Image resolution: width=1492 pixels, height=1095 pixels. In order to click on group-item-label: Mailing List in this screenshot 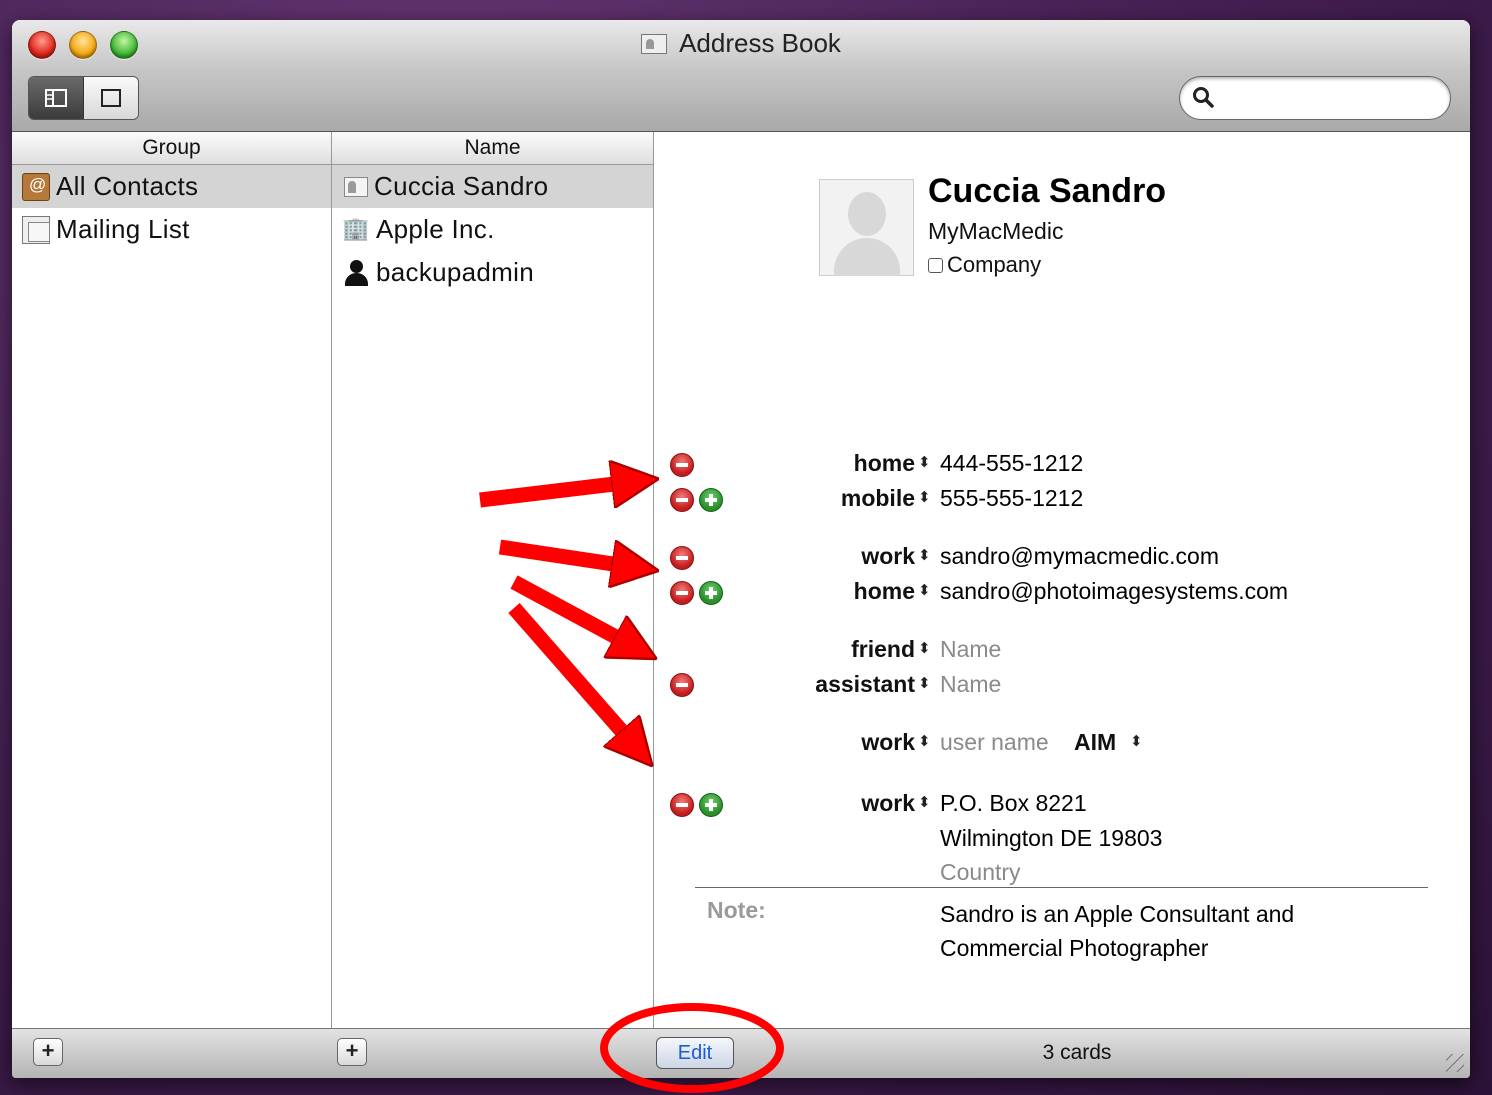, I will do `click(123, 229)`.